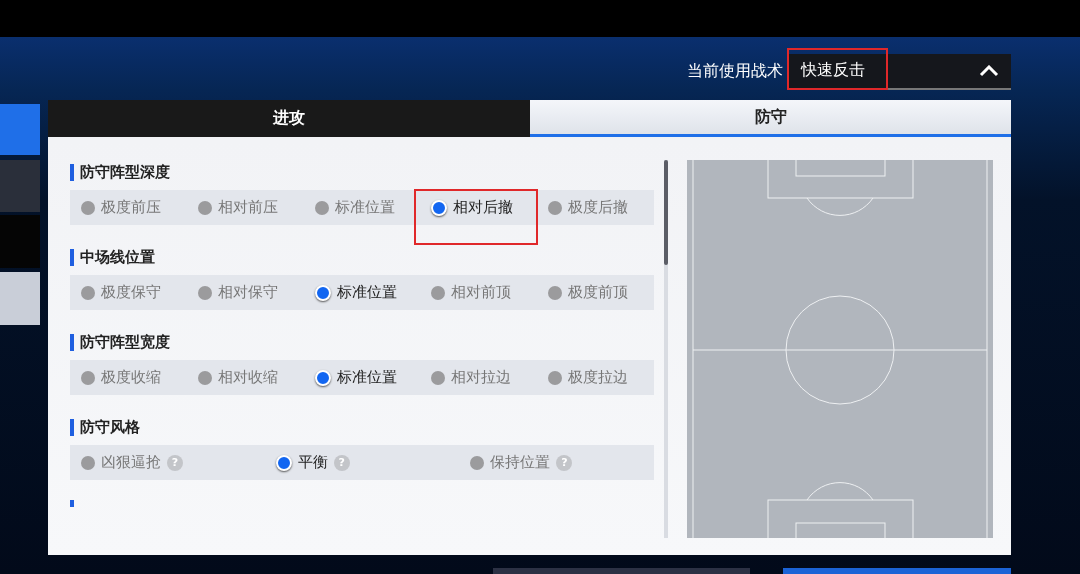 Image resolution: width=1080 pixels, height=574 pixels. I want to click on option-label: 保持位置, so click(520, 462).